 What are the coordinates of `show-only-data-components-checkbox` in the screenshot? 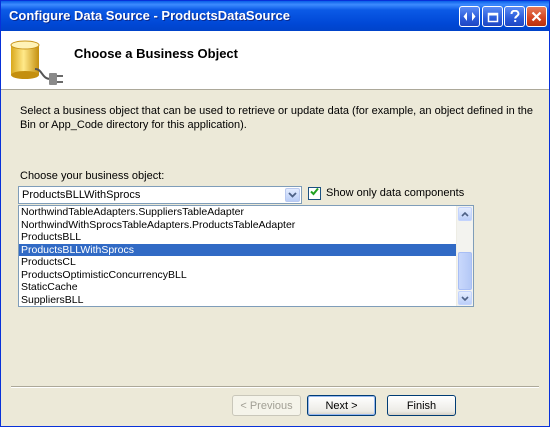 It's located at (314, 193).